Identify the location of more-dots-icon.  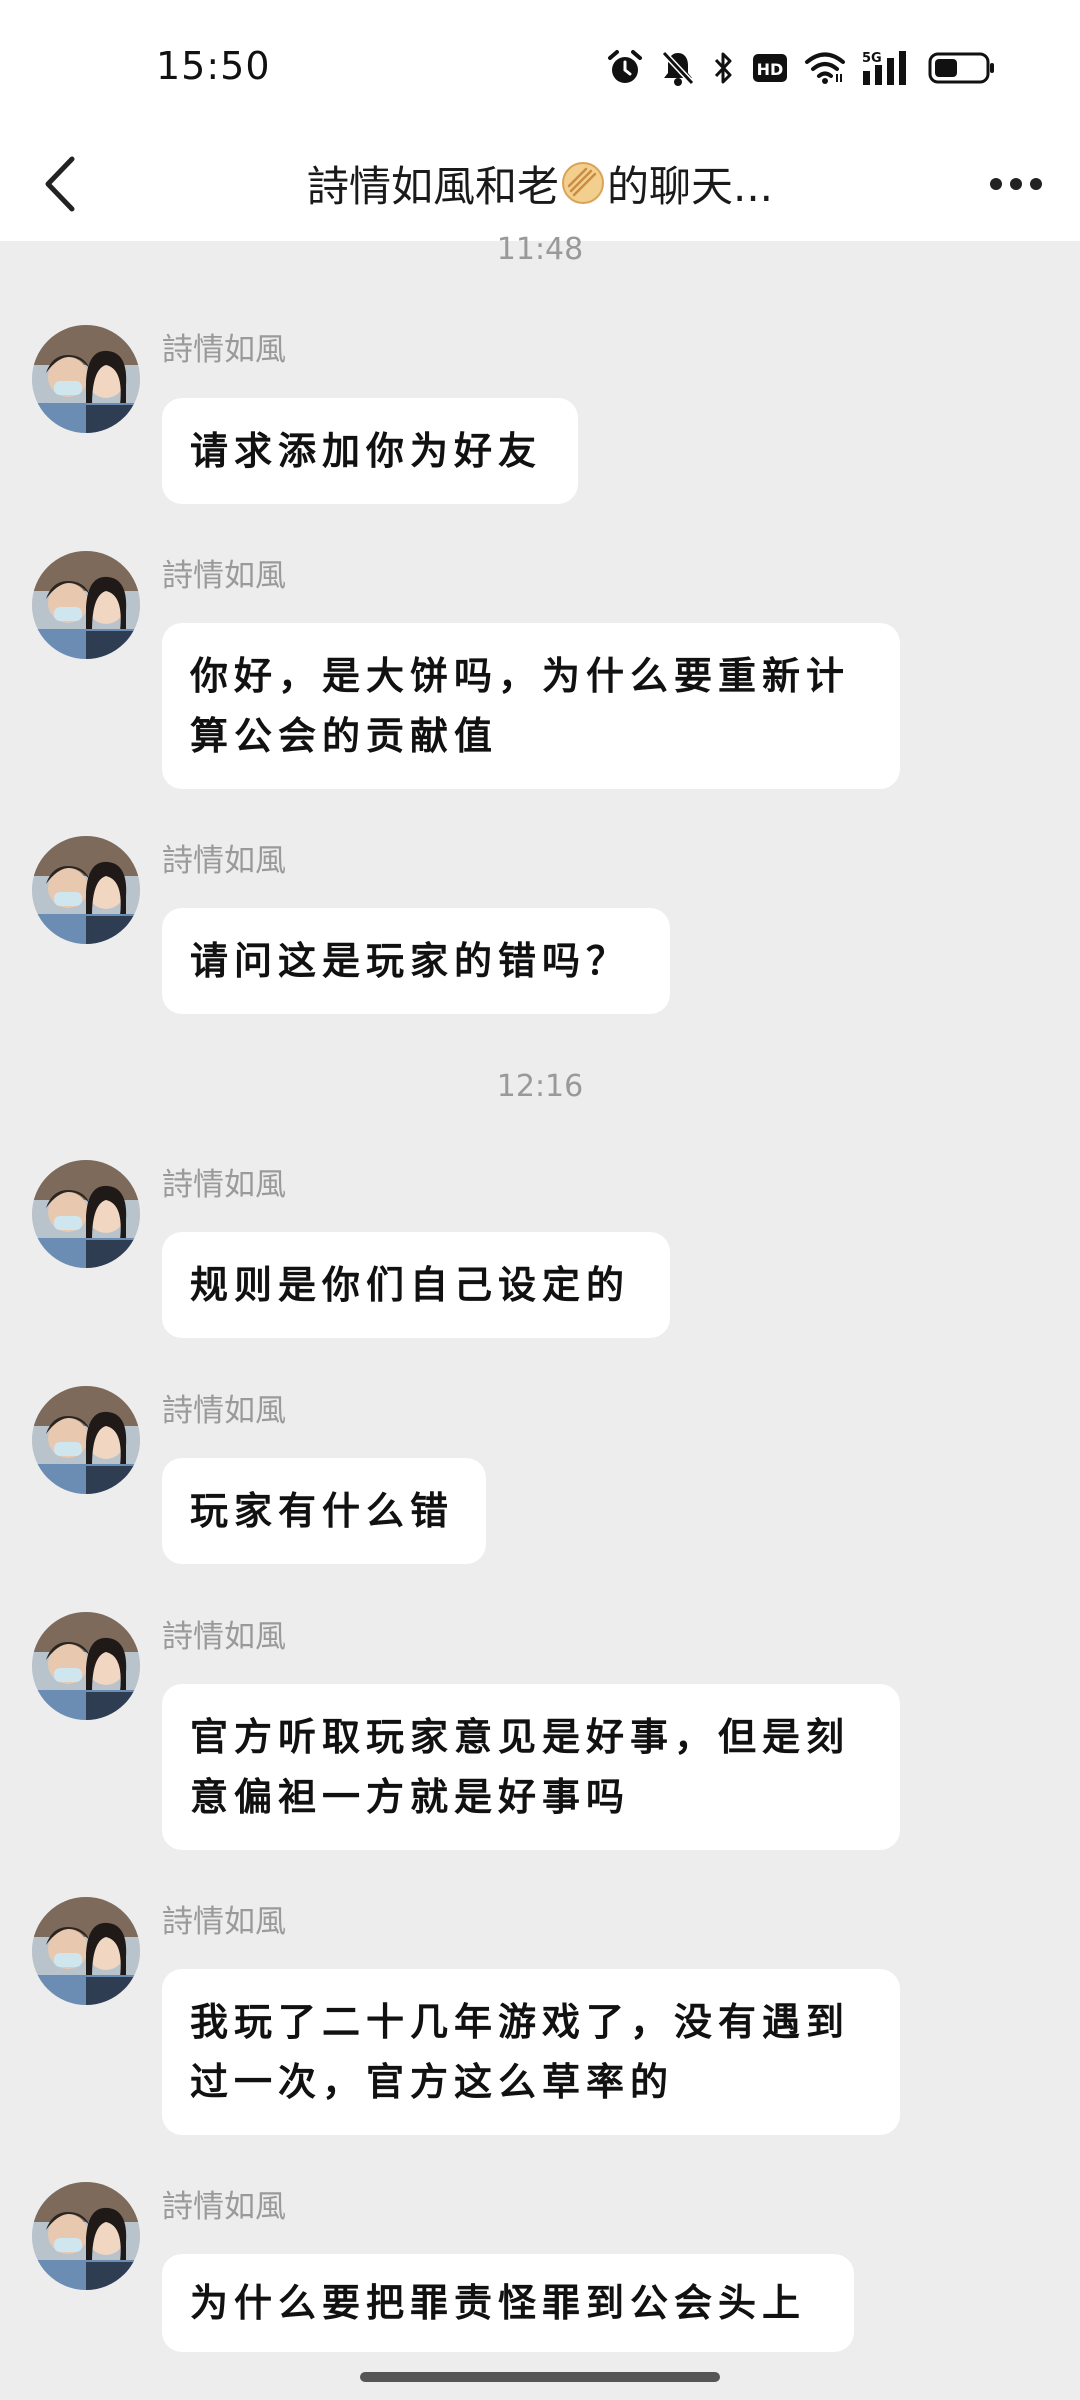
(1016, 184).